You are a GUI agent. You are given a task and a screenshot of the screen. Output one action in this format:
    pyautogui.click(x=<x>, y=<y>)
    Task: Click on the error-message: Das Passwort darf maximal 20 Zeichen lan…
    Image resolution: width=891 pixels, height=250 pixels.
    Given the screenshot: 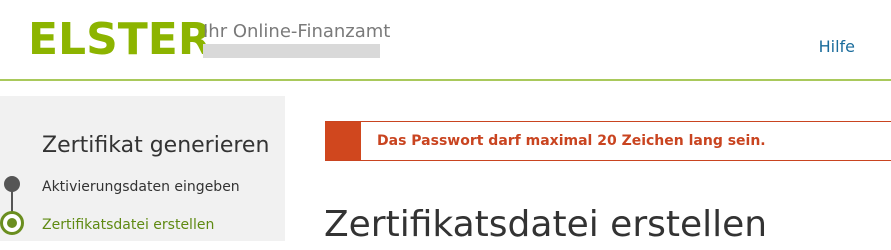 What is the action you would take?
    pyautogui.click(x=571, y=141)
    